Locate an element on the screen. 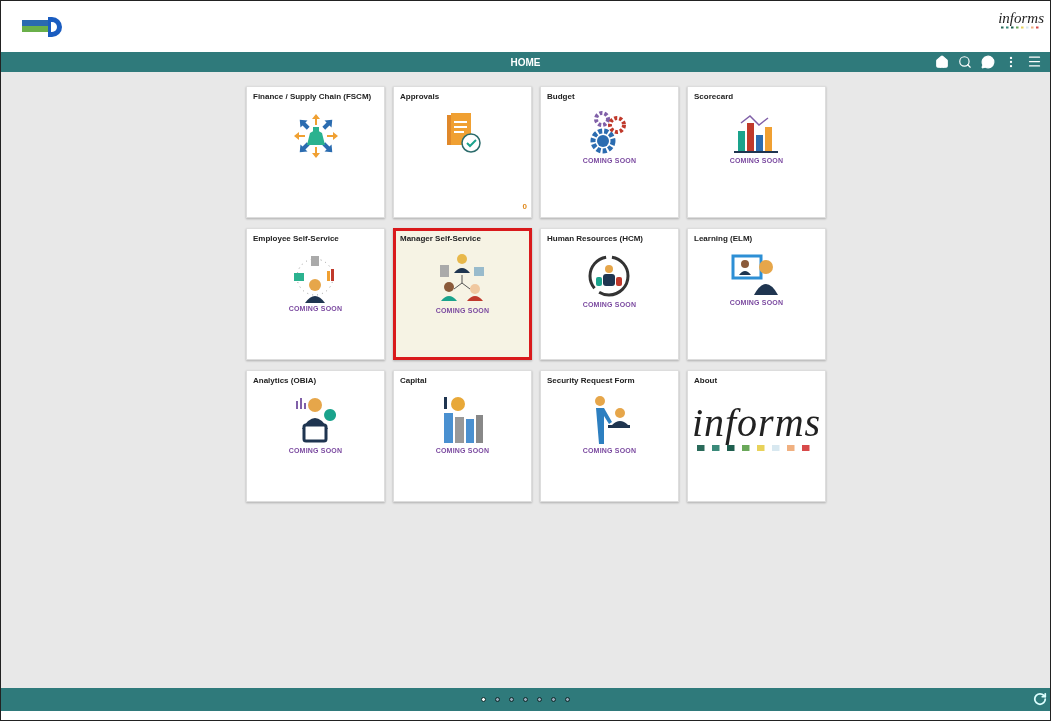 The image size is (1051, 721). tile-title: Security Request Form is located at coordinates (591, 380).